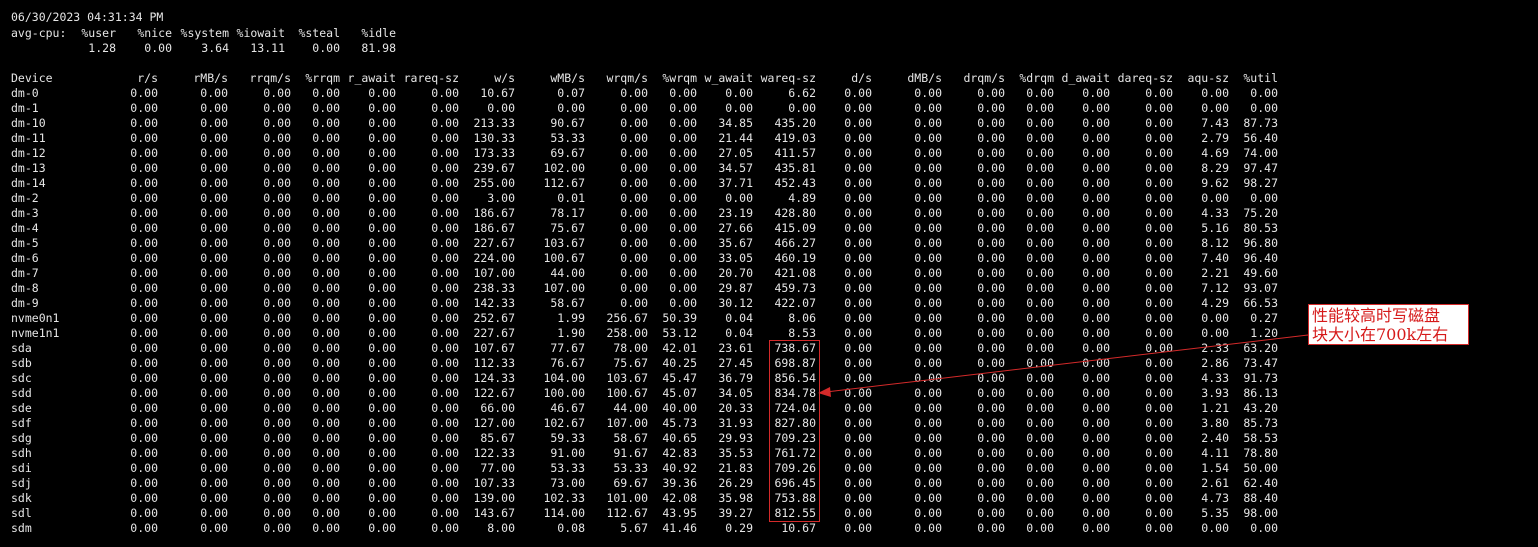 This screenshot has height=547, width=1538. What do you see at coordinates (21, 378) in the screenshot?
I see `cell-device: sdc` at bounding box center [21, 378].